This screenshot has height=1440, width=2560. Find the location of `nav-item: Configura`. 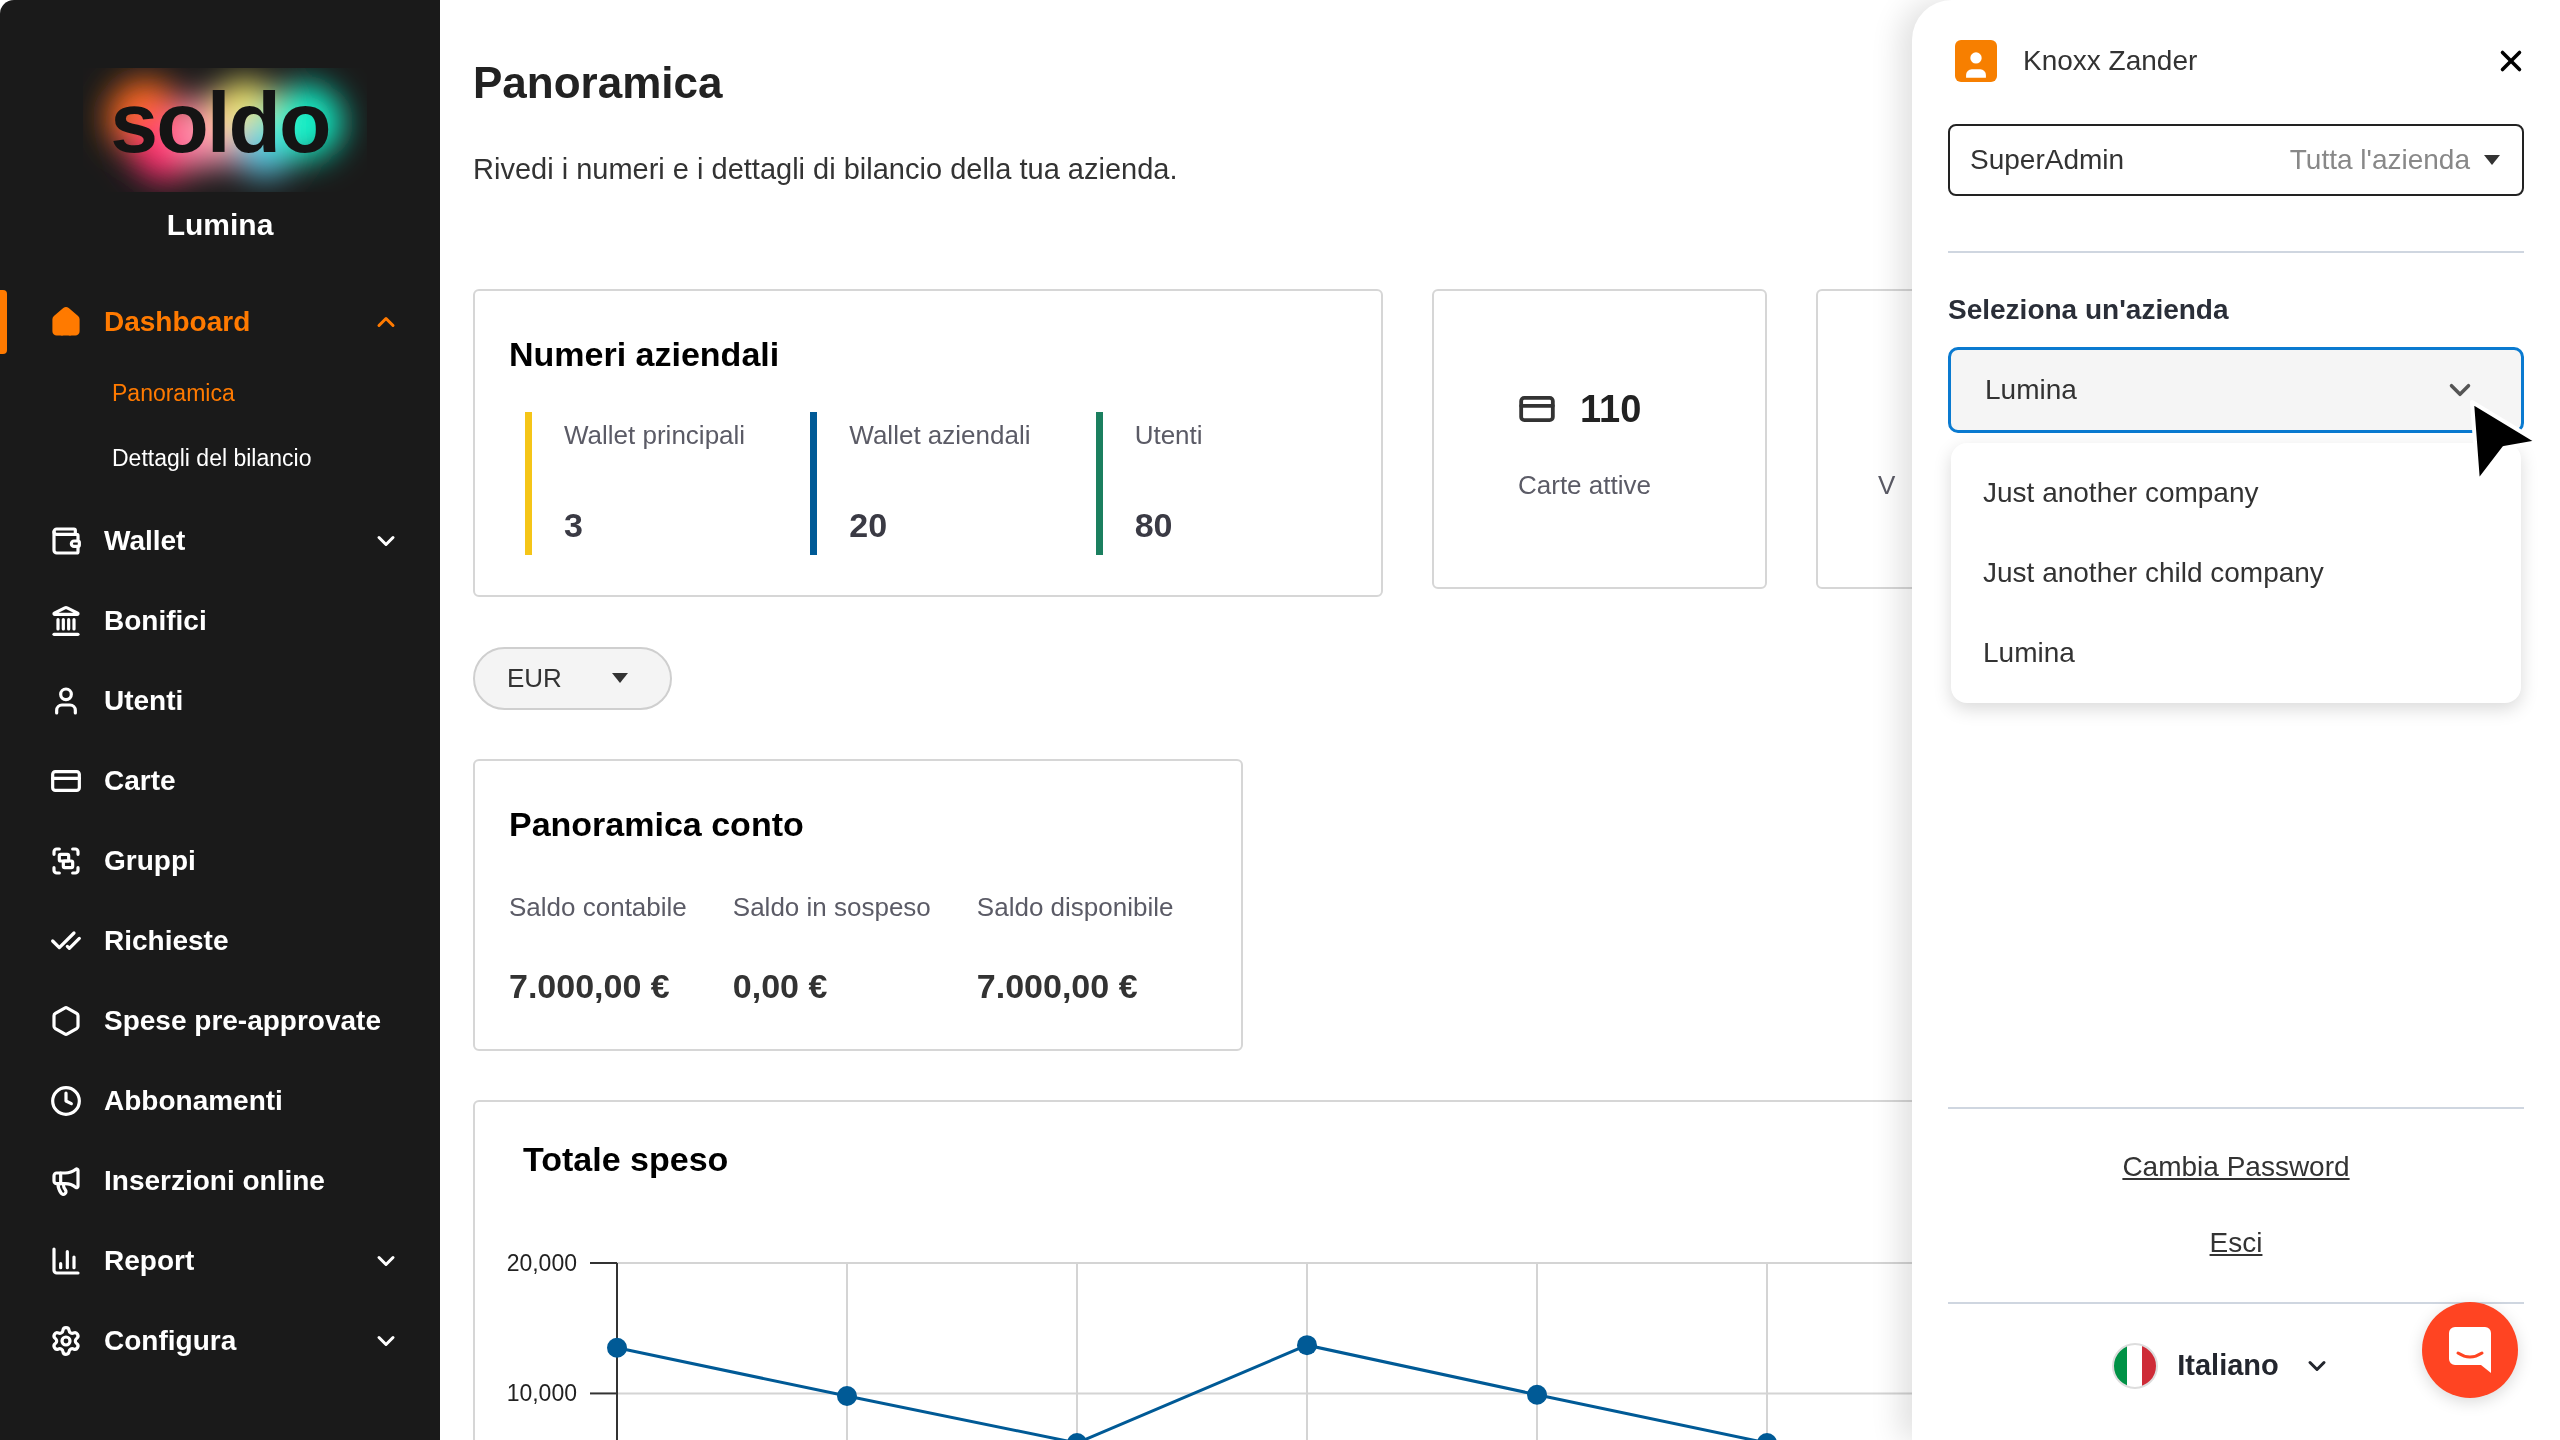

nav-item: Configura is located at coordinates (220, 1341).